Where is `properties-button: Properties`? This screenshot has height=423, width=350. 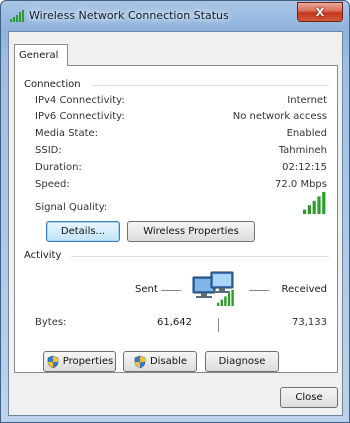 properties-button: Properties is located at coordinates (79, 361).